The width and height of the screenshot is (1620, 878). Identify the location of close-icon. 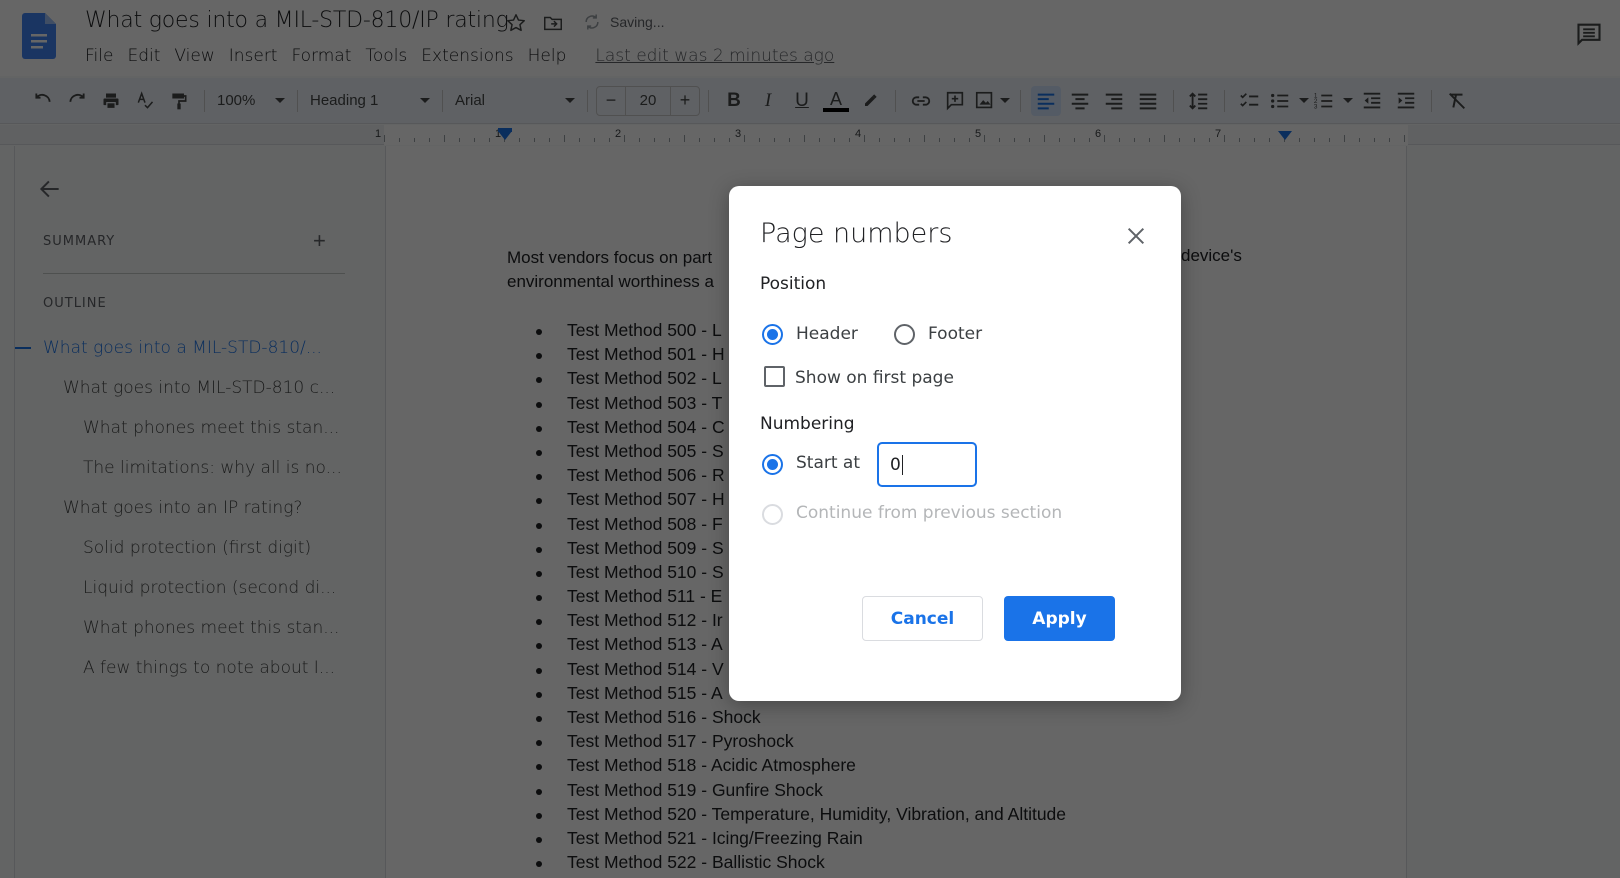
(1136, 236).